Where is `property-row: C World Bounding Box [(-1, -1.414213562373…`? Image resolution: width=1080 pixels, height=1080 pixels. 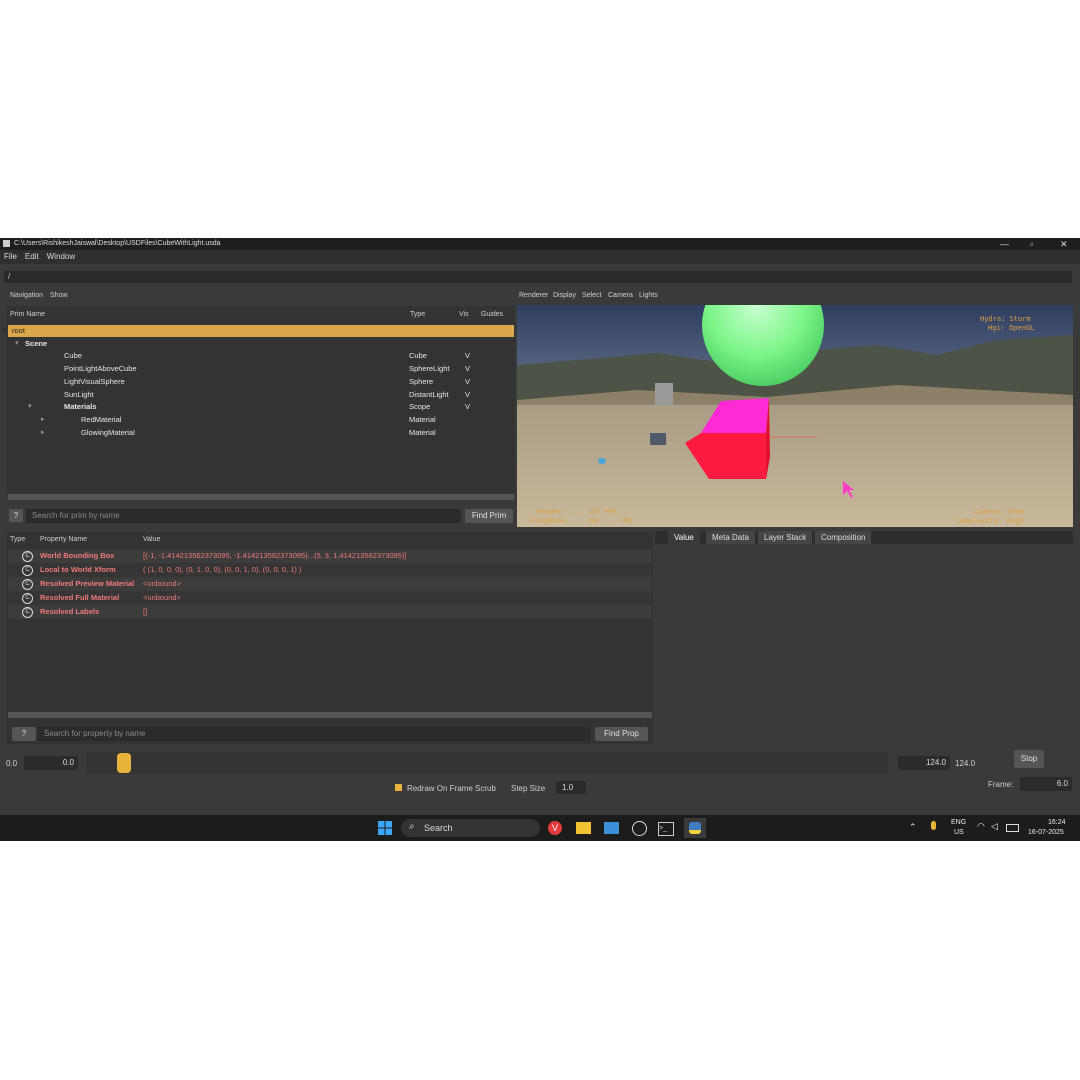 property-row: C World Bounding Box [(-1, -1.414213562373… is located at coordinates (330, 556).